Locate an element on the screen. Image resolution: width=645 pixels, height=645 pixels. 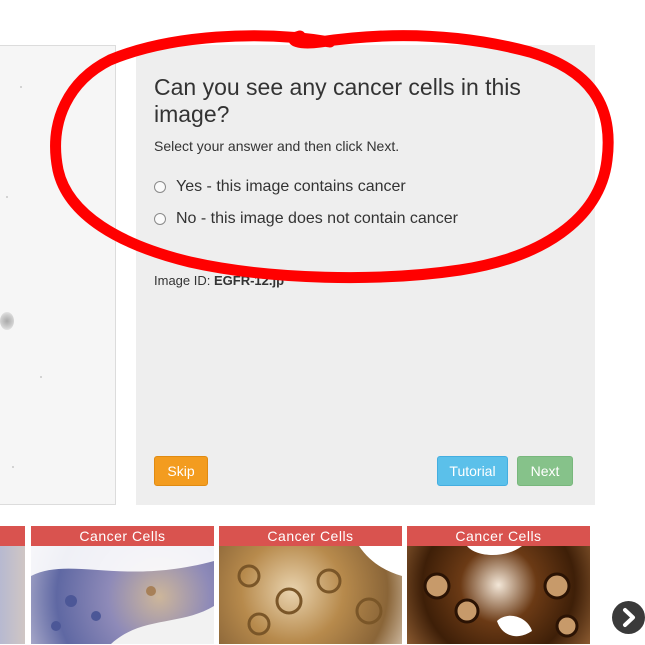
next-button: Next is located at coordinates (545, 471).